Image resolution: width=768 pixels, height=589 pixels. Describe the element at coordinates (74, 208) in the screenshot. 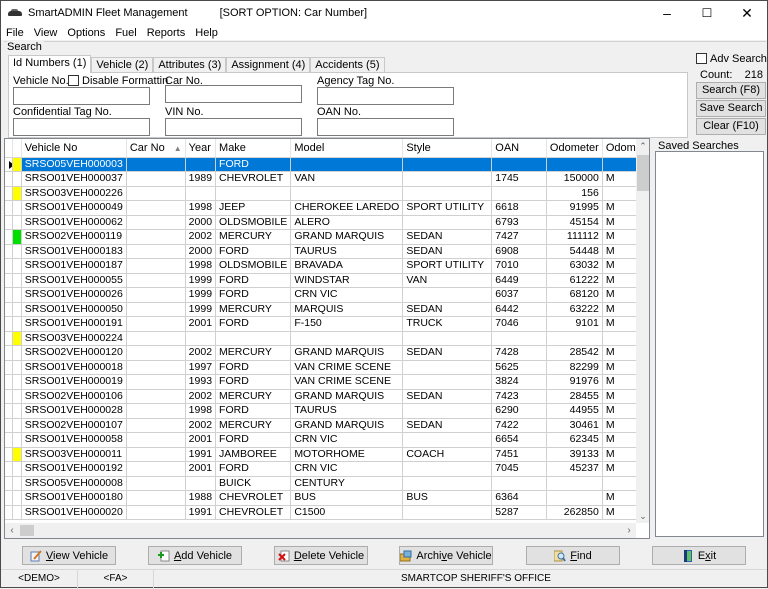

I see `cell-vehicle-no: SRSO01VEH000049` at that location.